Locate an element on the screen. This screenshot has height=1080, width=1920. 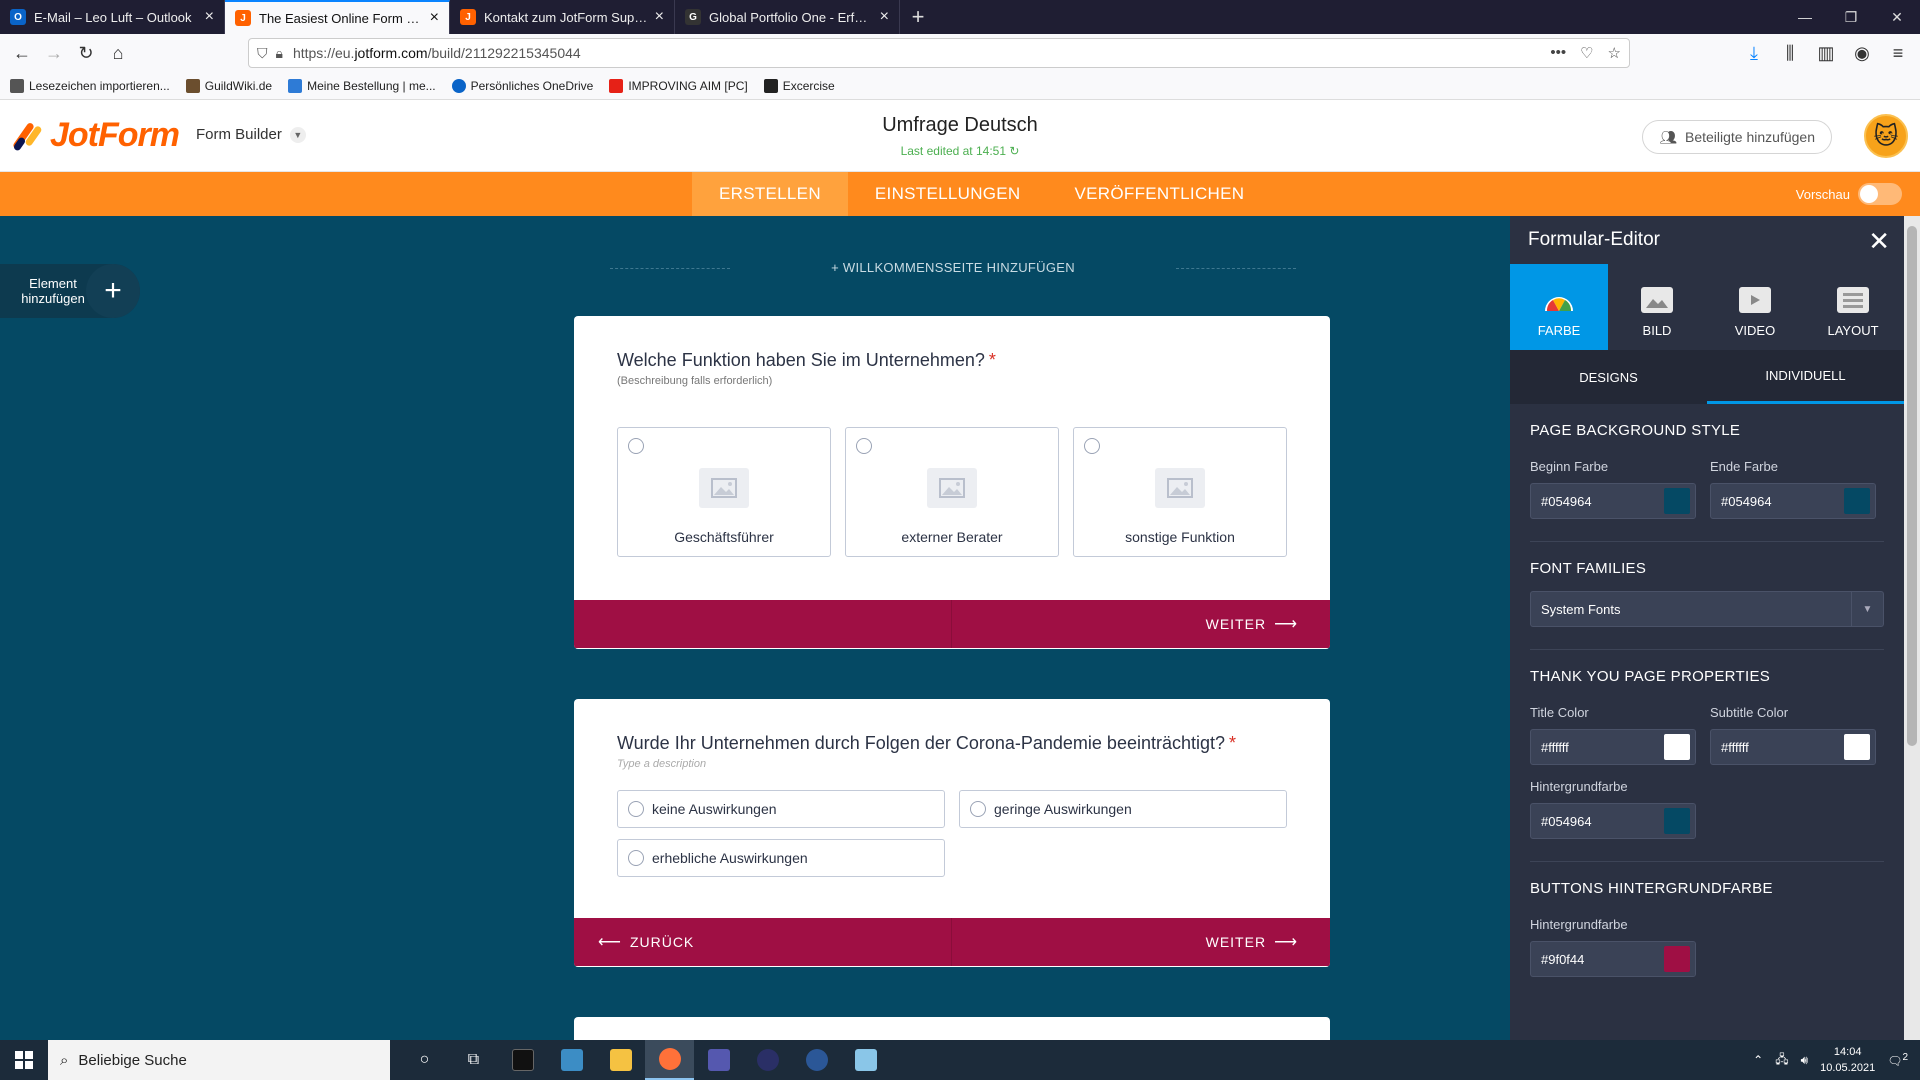
bookmark-item: Excercise is located at coordinates (799, 85).